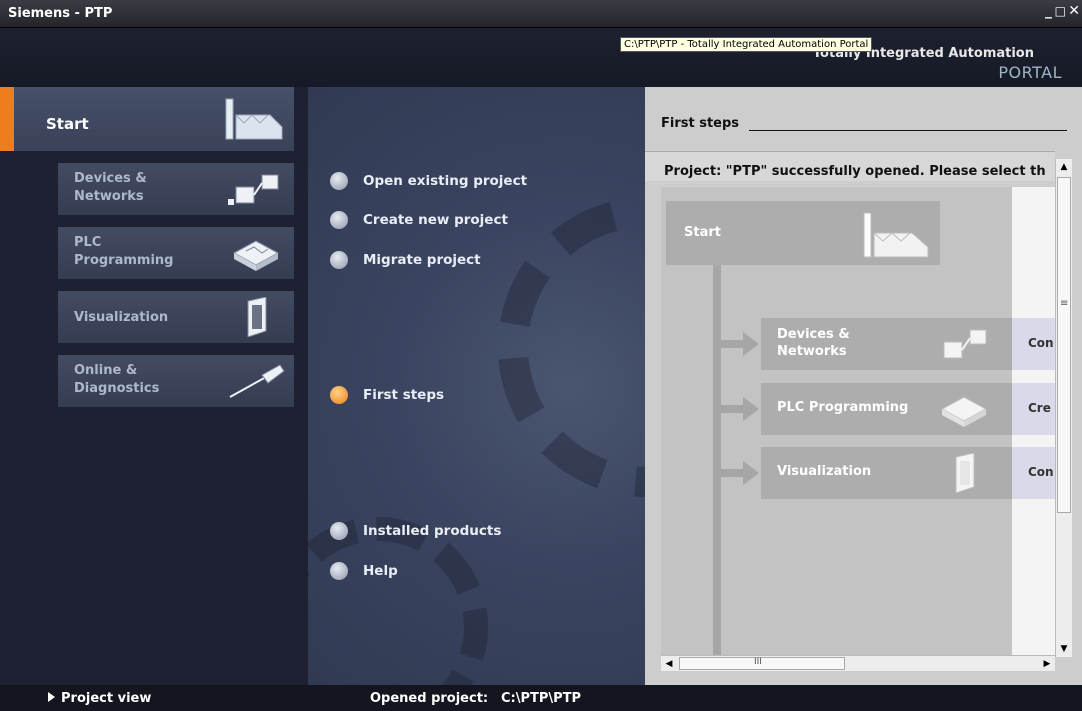  Describe the element at coordinates (1064, 303) in the screenshot. I see `grip-icon: ≡` at that location.